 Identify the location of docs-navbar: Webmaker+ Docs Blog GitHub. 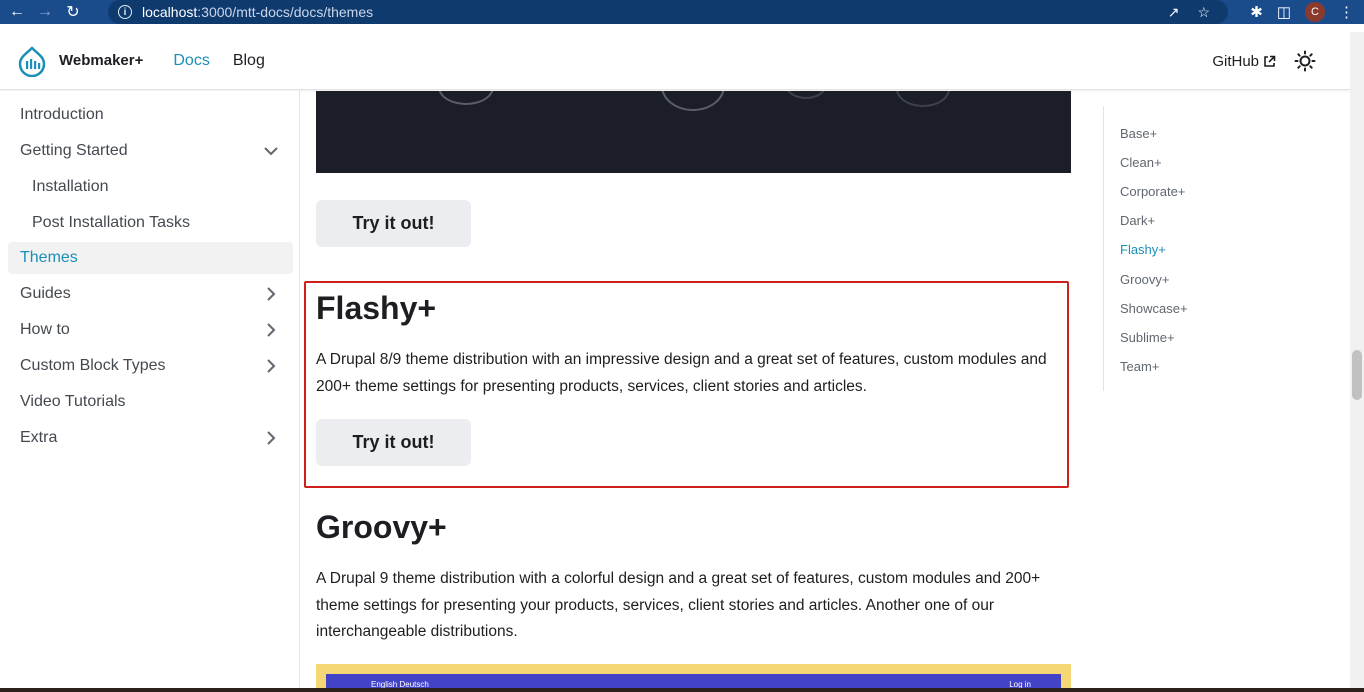
(675, 61).